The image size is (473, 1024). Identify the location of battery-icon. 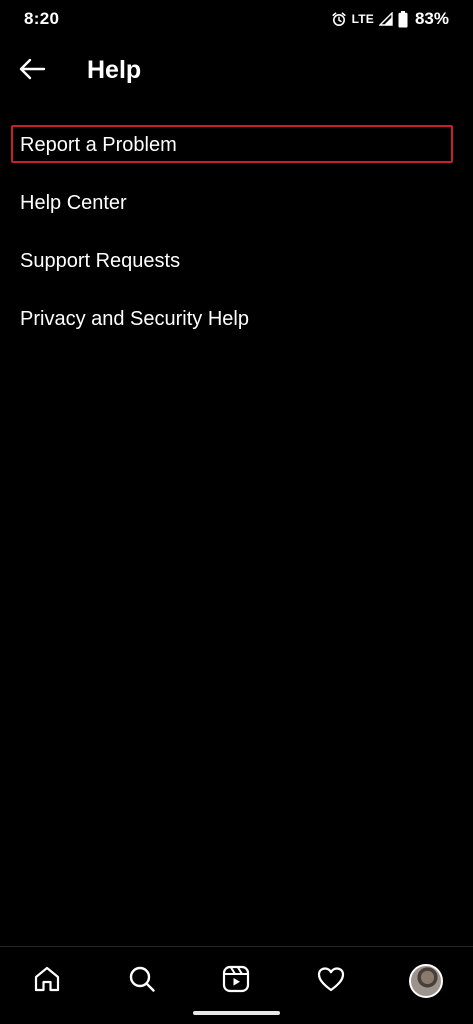
(403, 19).